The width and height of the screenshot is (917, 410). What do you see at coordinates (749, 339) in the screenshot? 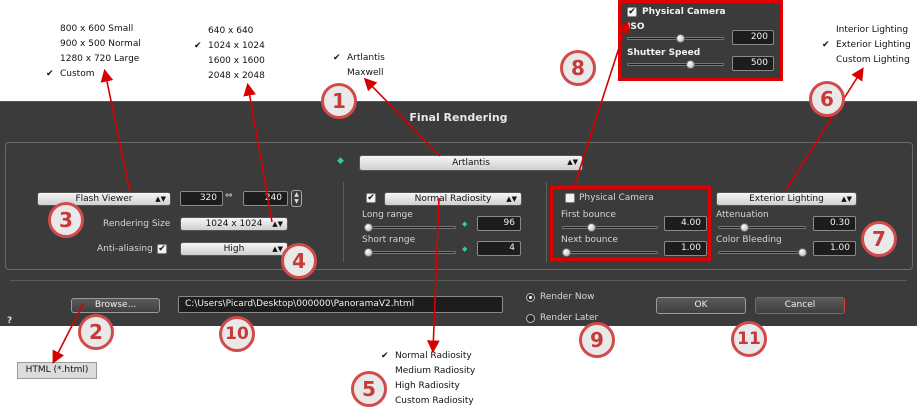
I see `badge-11: 11` at bounding box center [749, 339].